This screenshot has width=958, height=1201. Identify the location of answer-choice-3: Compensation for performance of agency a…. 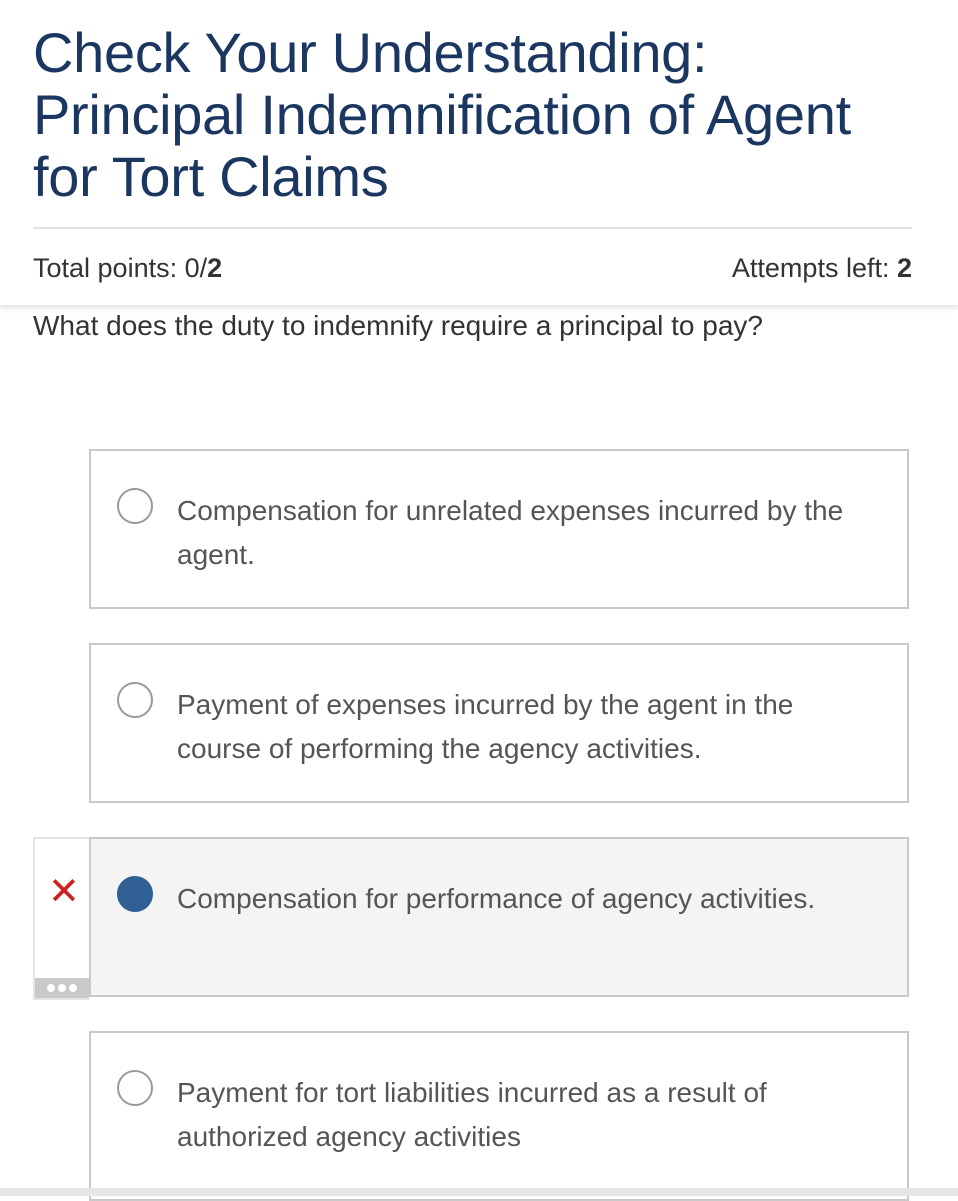
(499, 917).